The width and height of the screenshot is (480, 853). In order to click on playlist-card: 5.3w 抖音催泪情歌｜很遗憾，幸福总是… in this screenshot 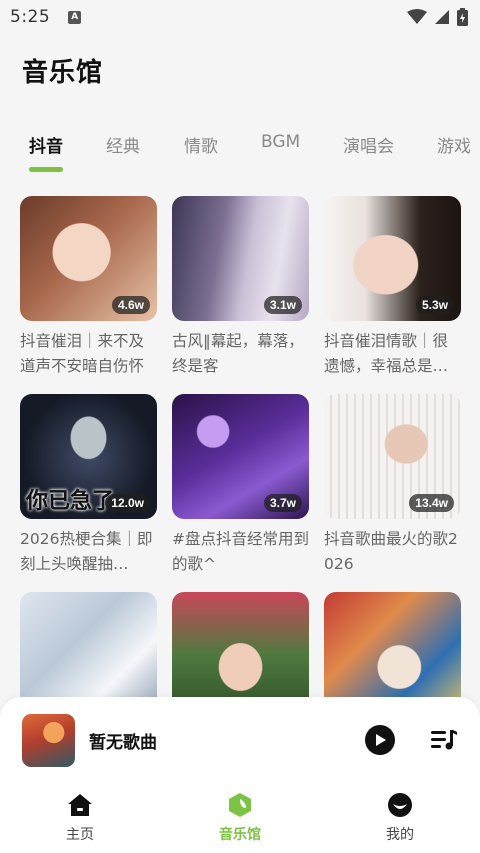, I will do `click(392, 287)`.